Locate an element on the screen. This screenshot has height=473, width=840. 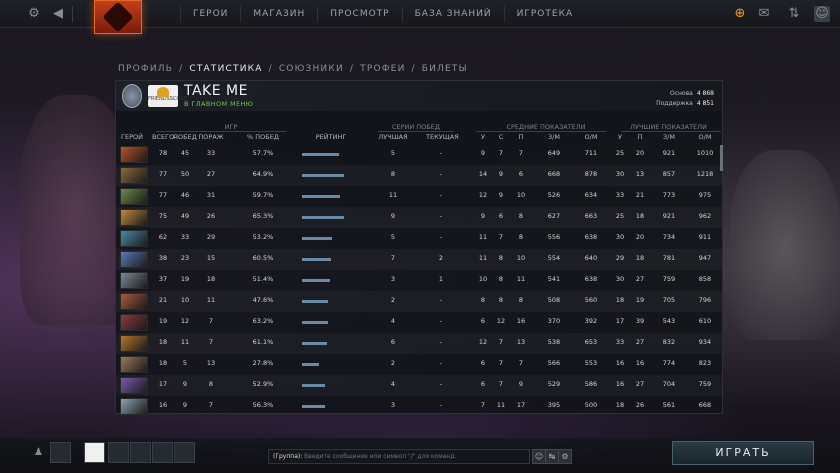
table-row: 18 5 13 27.8% 2 - 6 7 7 566 553 16 16 774 823 is located at coordinates (419, 364).